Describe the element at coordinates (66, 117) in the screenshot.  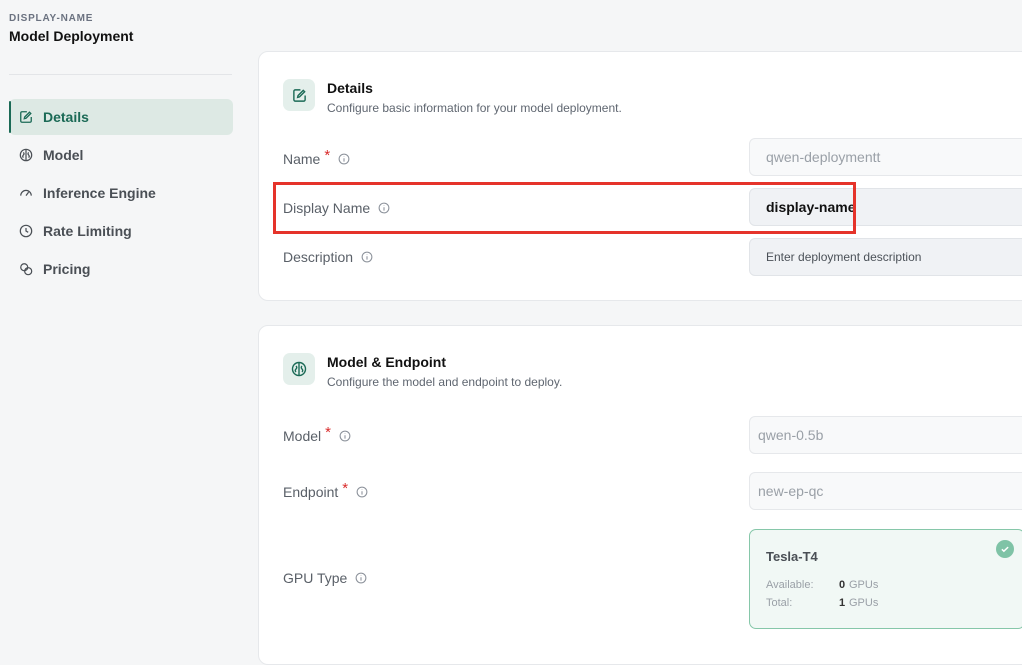
I see `sidebar-item-label: Details` at that location.